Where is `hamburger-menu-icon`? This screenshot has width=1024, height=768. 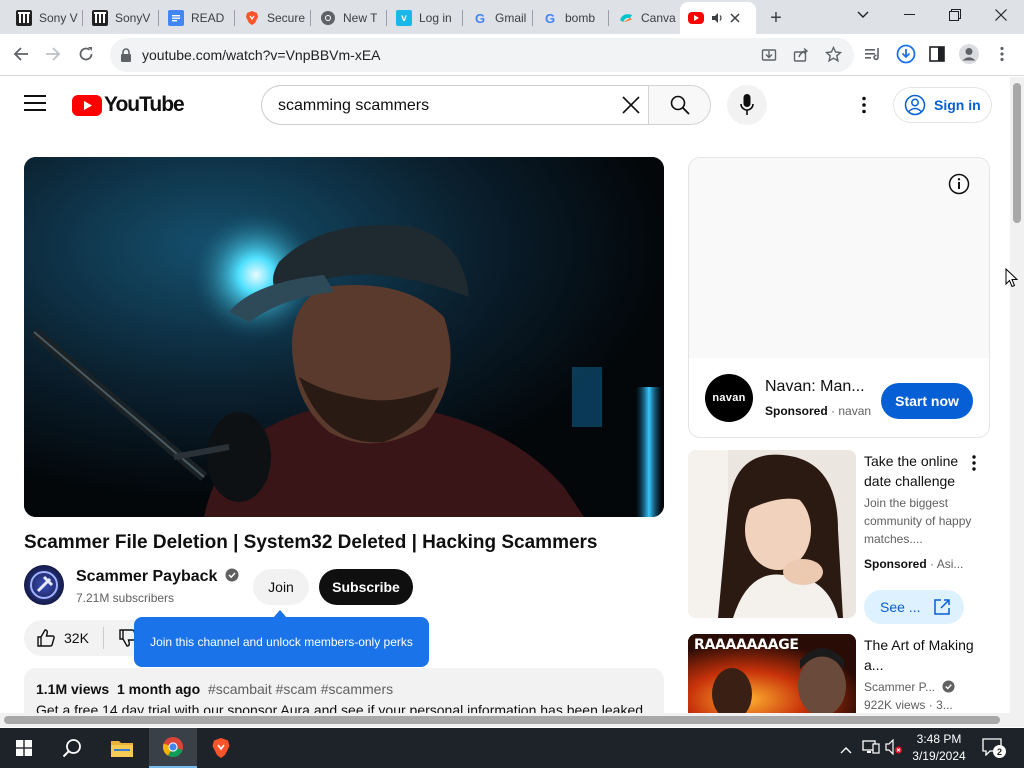
hamburger-menu-icon is located at coordinates (35, 105).